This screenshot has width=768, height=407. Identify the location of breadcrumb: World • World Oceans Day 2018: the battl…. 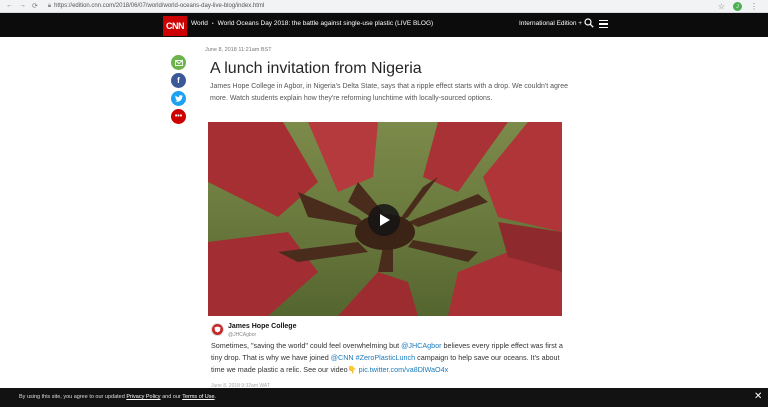
(312, 23).